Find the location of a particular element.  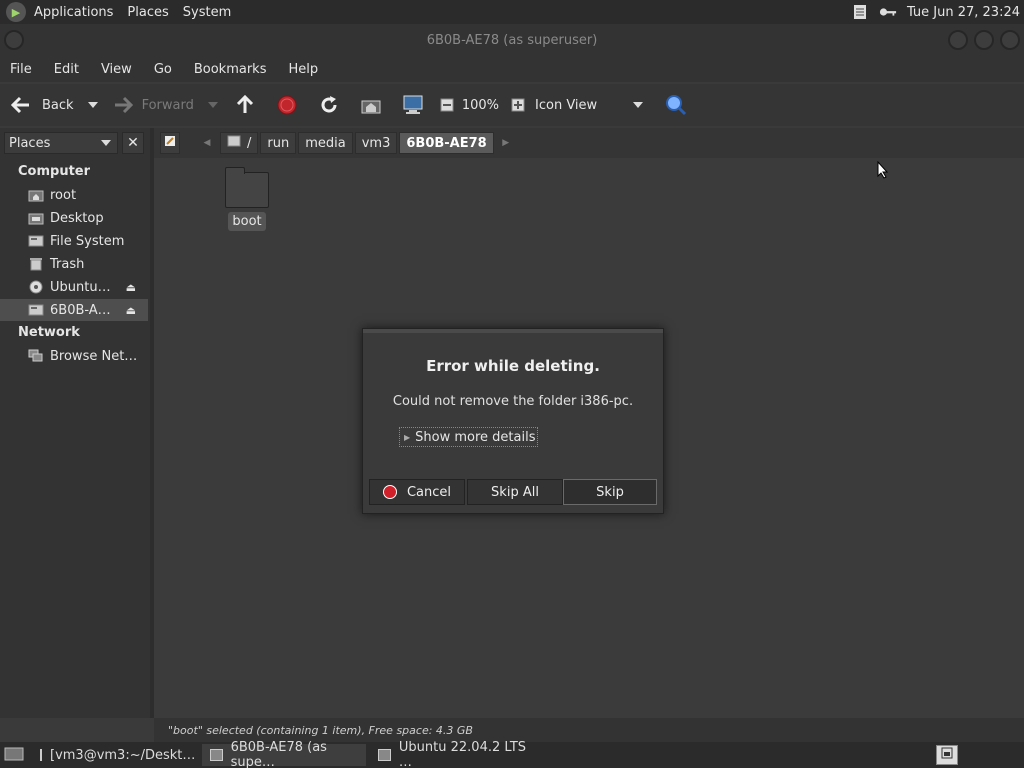

menu-go: Go is located at coordinates (163, 69).